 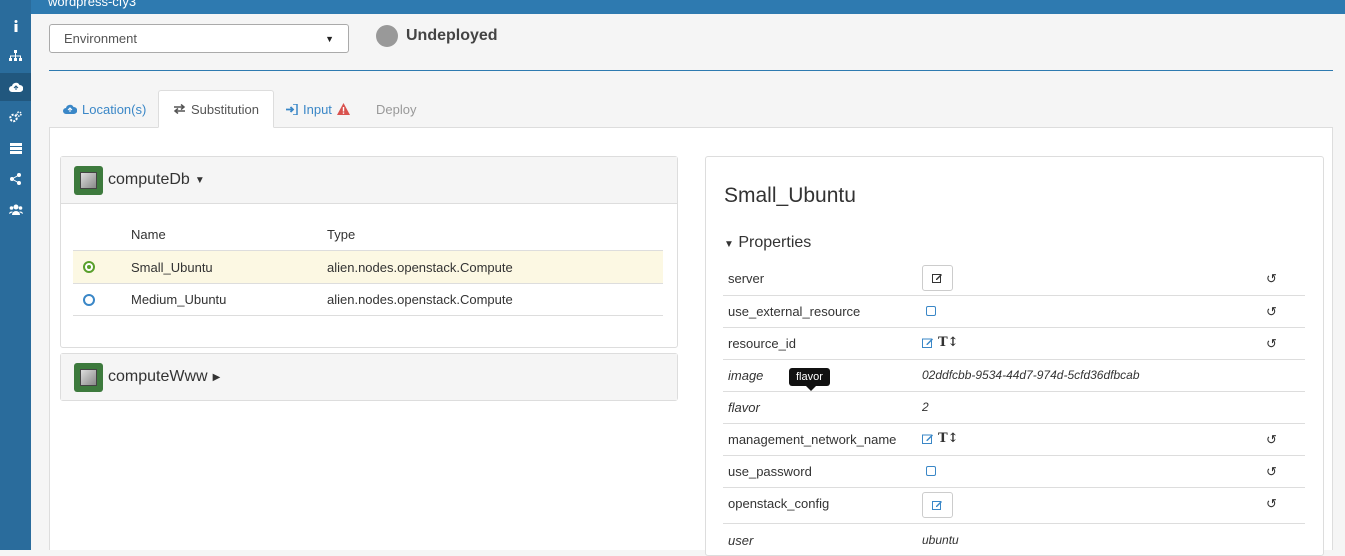 What do you see at coordinates (15, 56) in the screenshot?
I see `topology-icon` at bounding box center [15, 56].